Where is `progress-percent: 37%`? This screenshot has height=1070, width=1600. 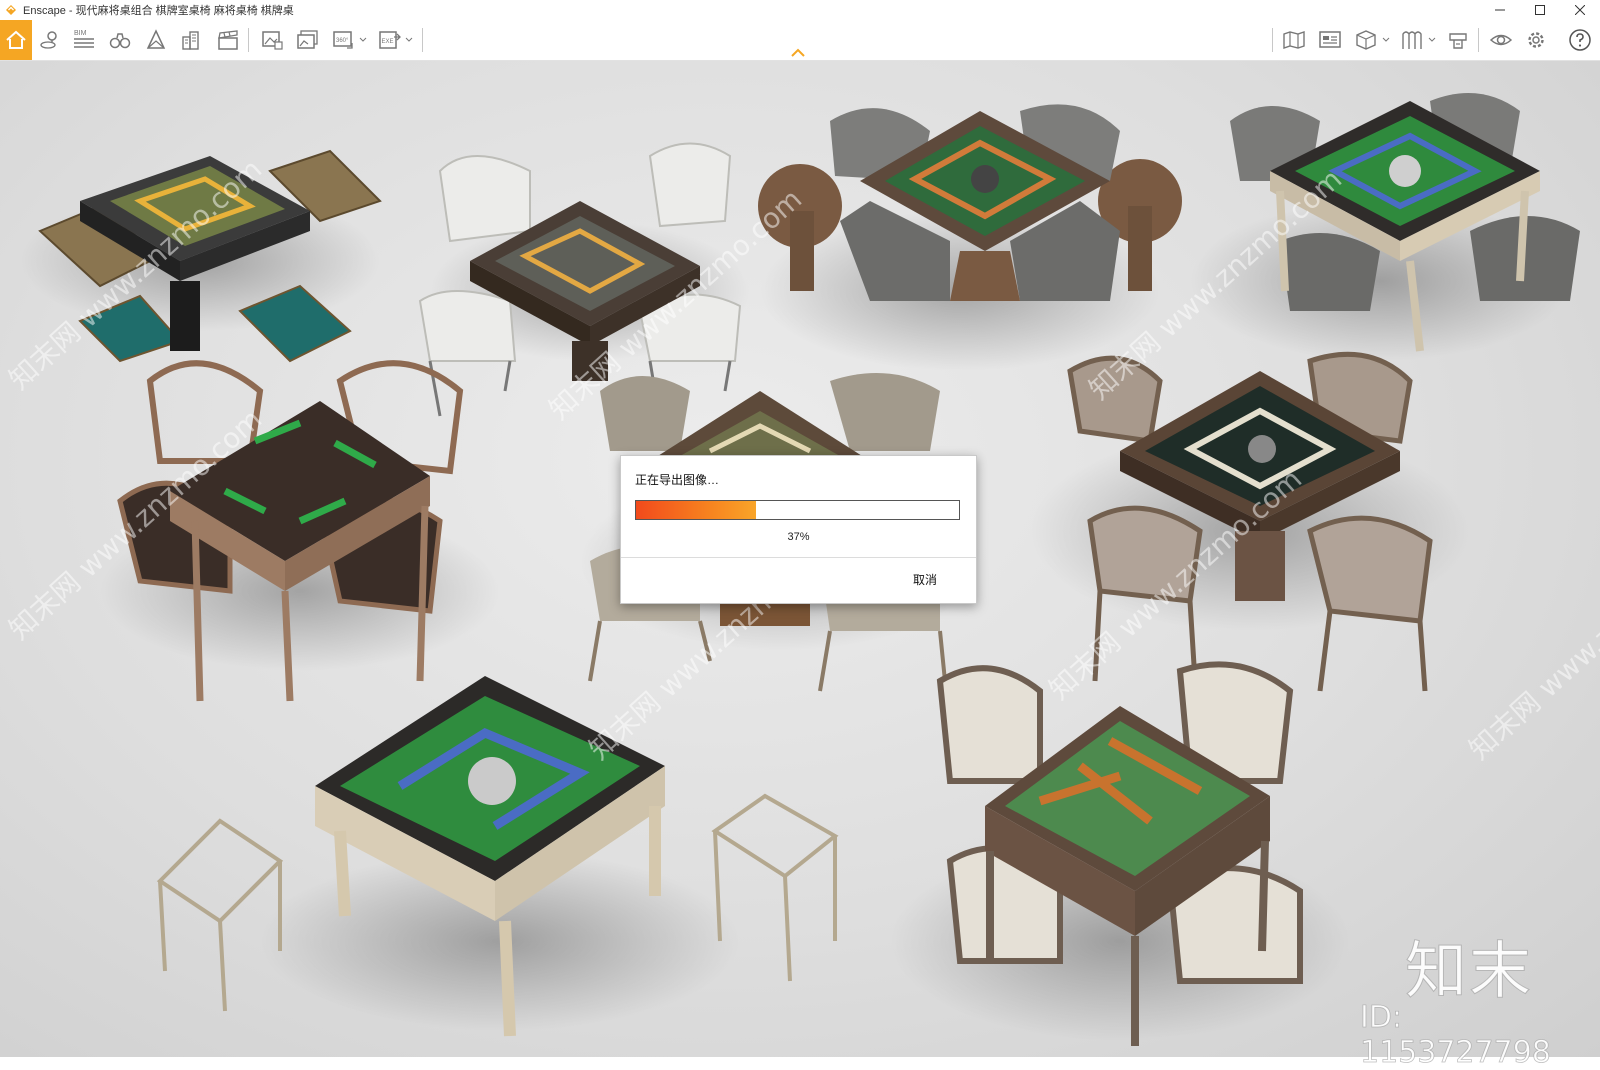
progress-percent: 37% is located at coordinates (798, 537).